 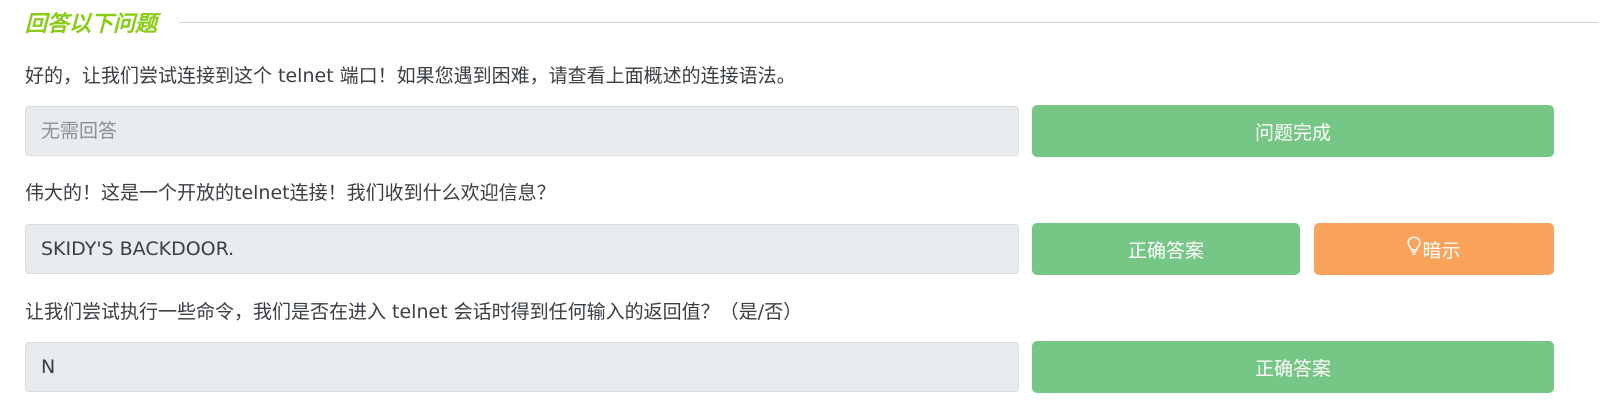 I want to click on question-3-correct-answer-button: 正确答案, so click(x=1293, y=367).